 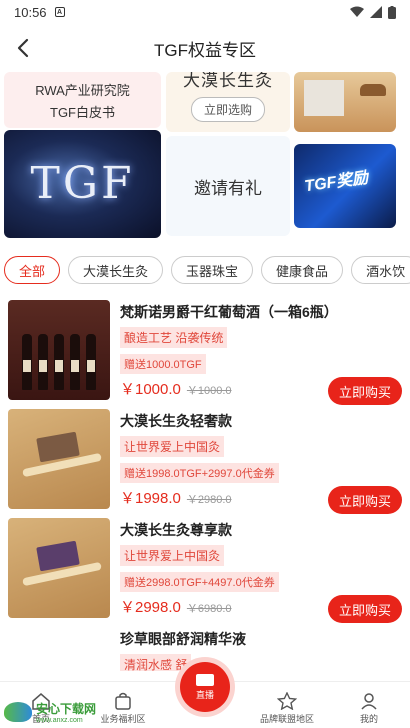 What do you see at coordinates (156, 662) in the screenshot?
I see `product-tagline: 清润水感 舒` at bounding box center [156, 662].